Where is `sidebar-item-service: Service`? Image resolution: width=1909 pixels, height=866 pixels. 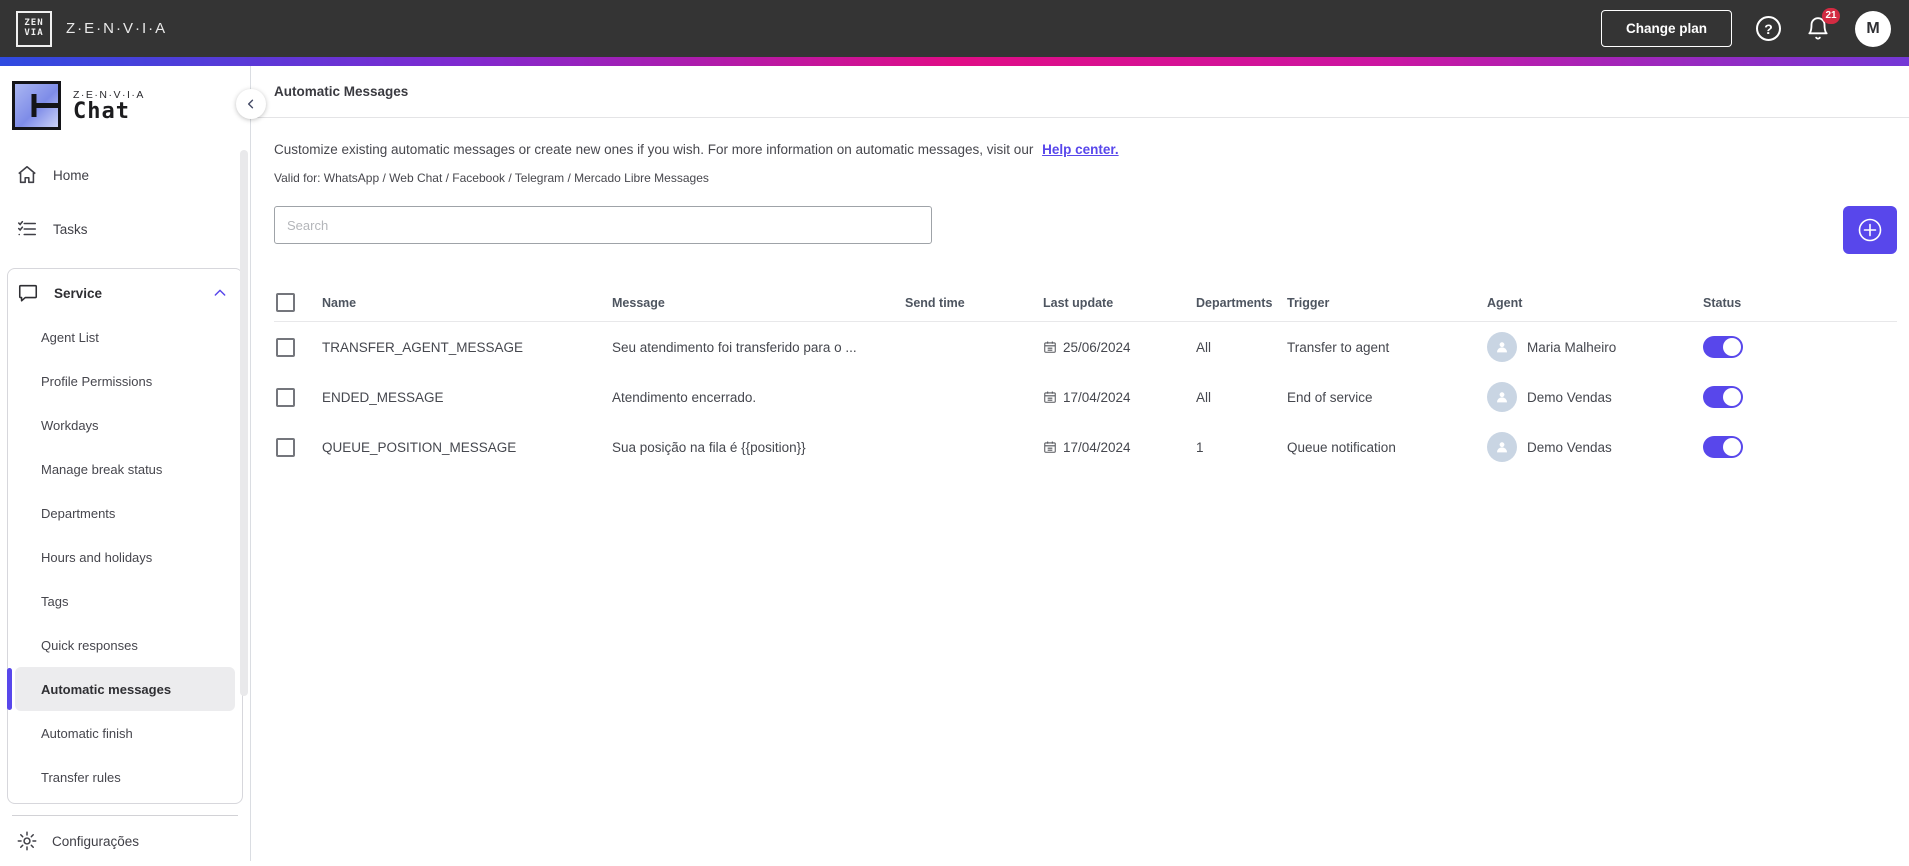 sidebar-item-service: Service is located at coordinates (125, 293).